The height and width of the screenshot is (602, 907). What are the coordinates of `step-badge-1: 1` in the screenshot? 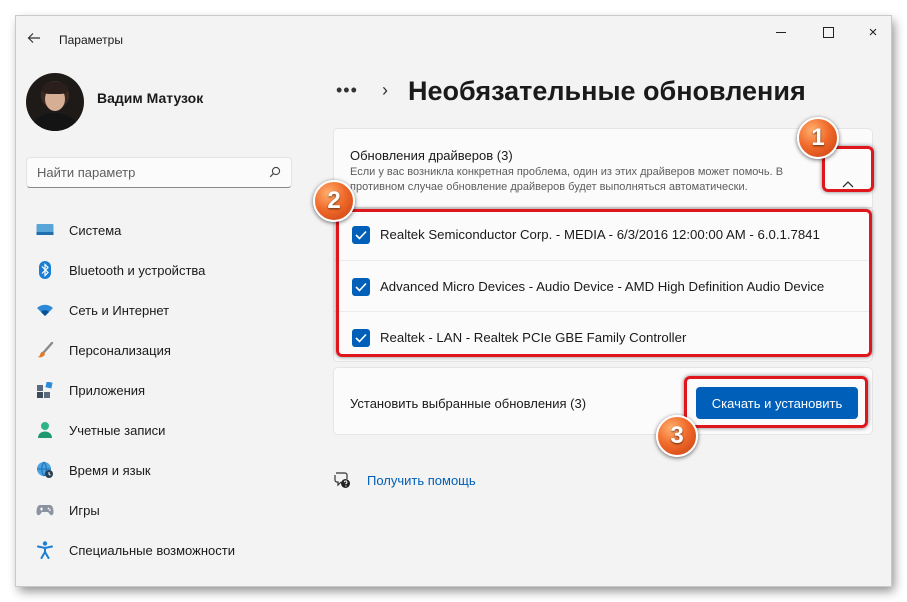 It's located at (818, 138).